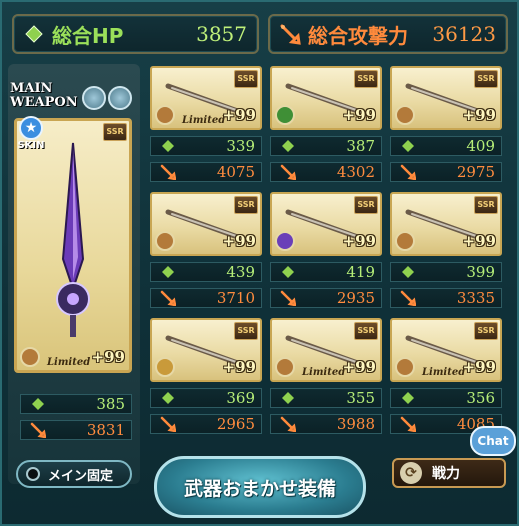 Image resolution: width=519 pixels, height=526 pixels. What do you see at coordinates (326, 224) in the screenshot?
I see `weapon-slot-5: SSR +99` at bounding box center [326, 224].